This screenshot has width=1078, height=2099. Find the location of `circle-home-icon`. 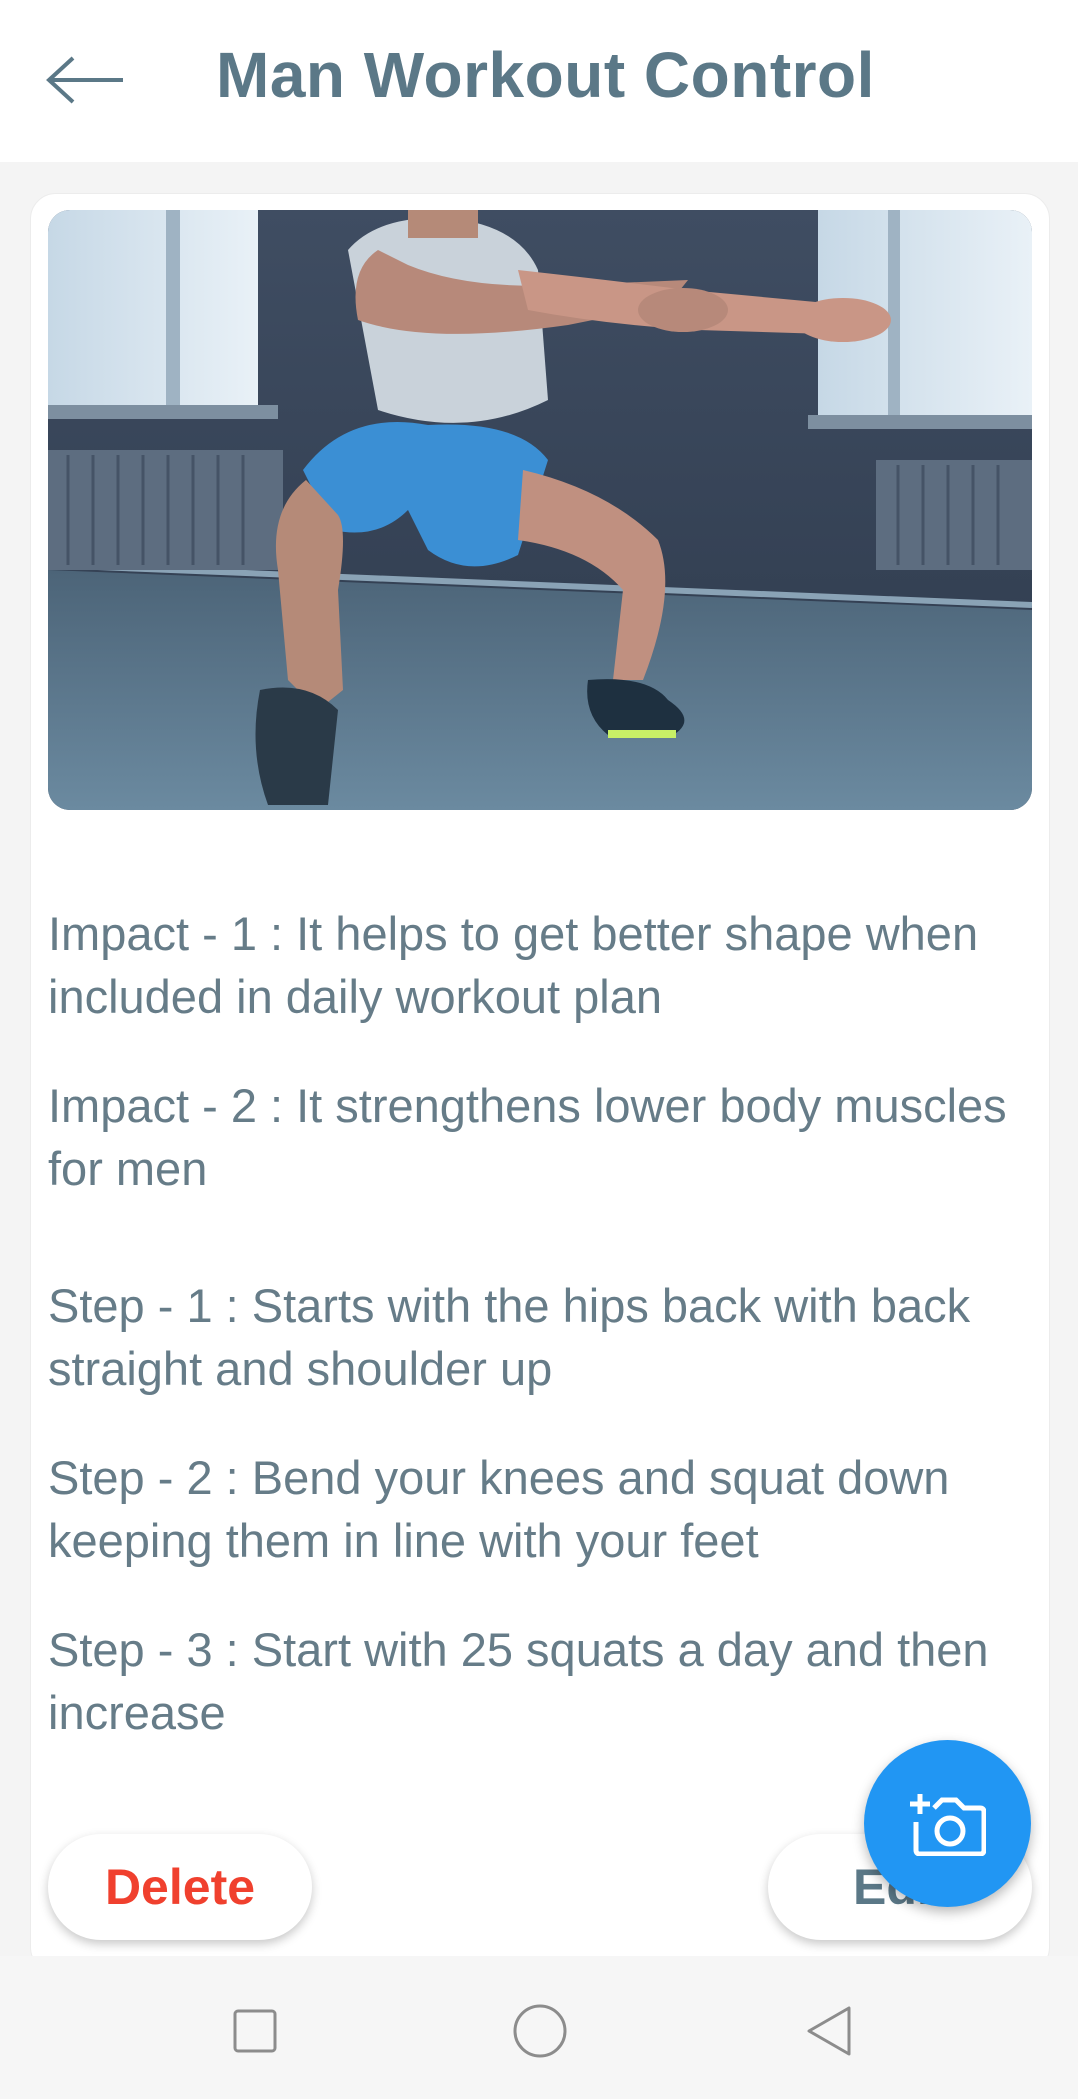

circle-home-icon is located at coordinates (540, 2031).